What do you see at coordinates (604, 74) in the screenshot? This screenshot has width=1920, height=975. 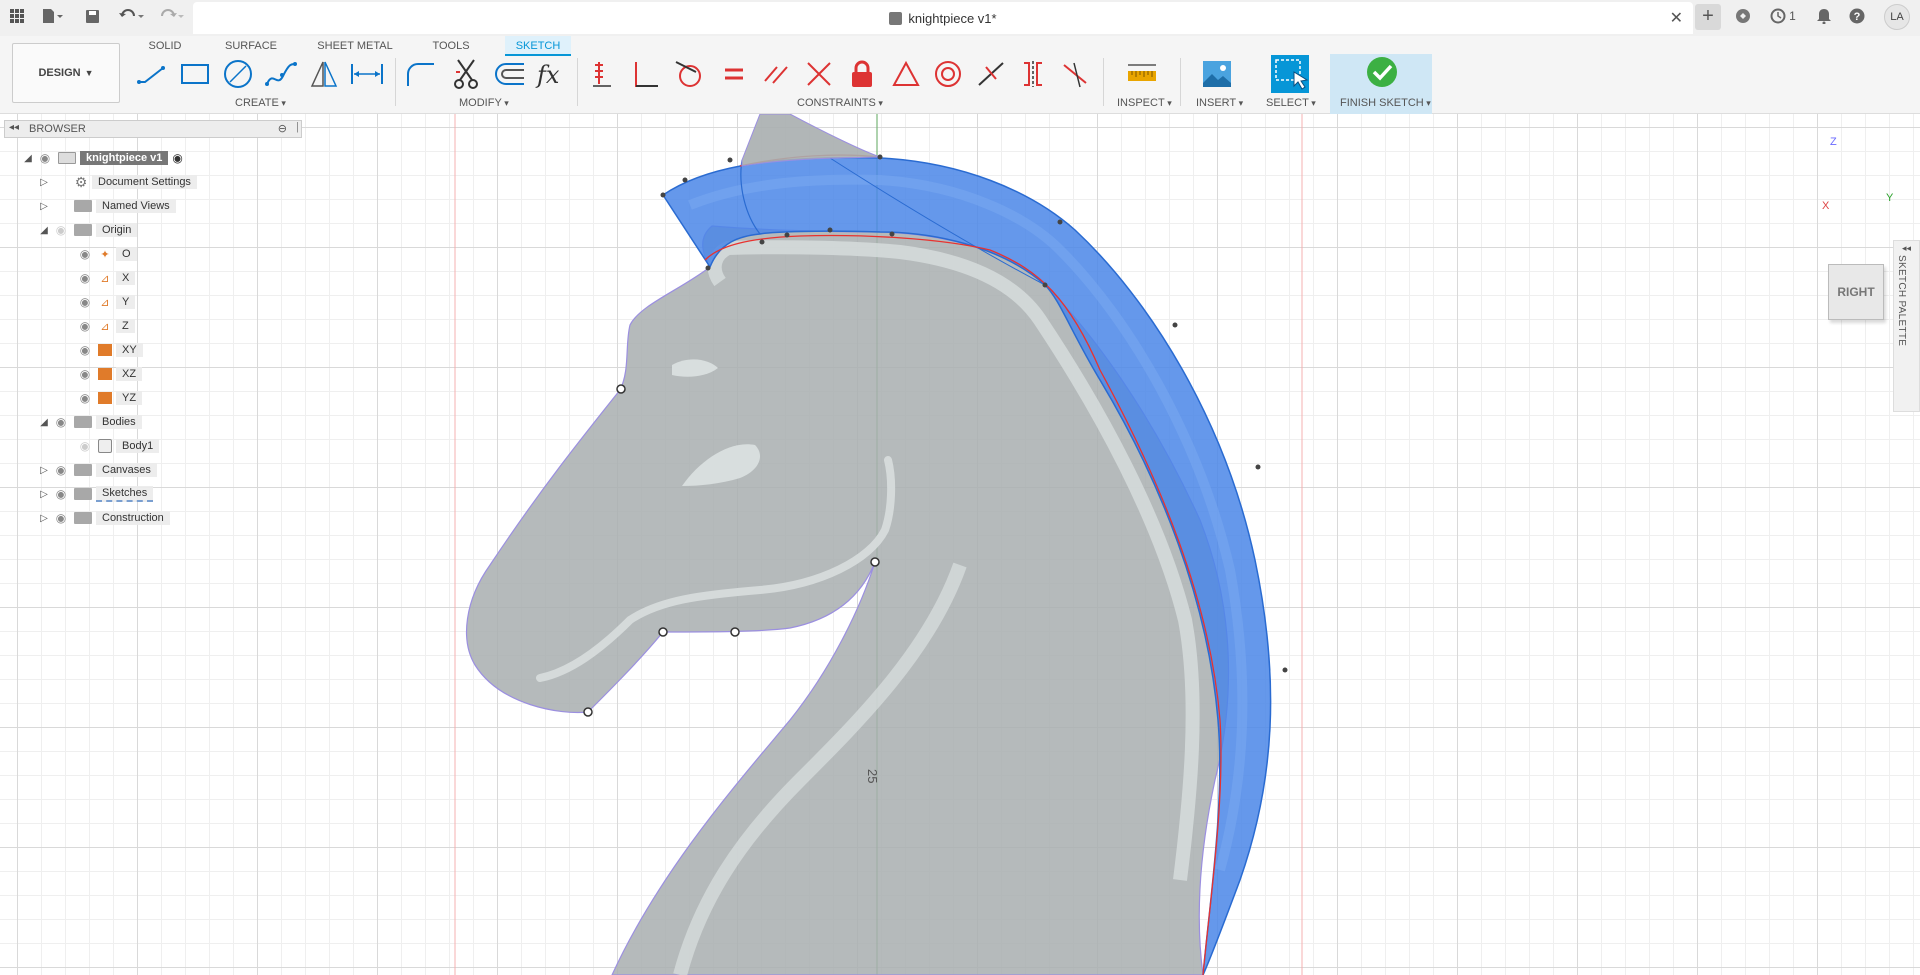 I see `fix-constraint-icon` at bounding box center [604, 74].